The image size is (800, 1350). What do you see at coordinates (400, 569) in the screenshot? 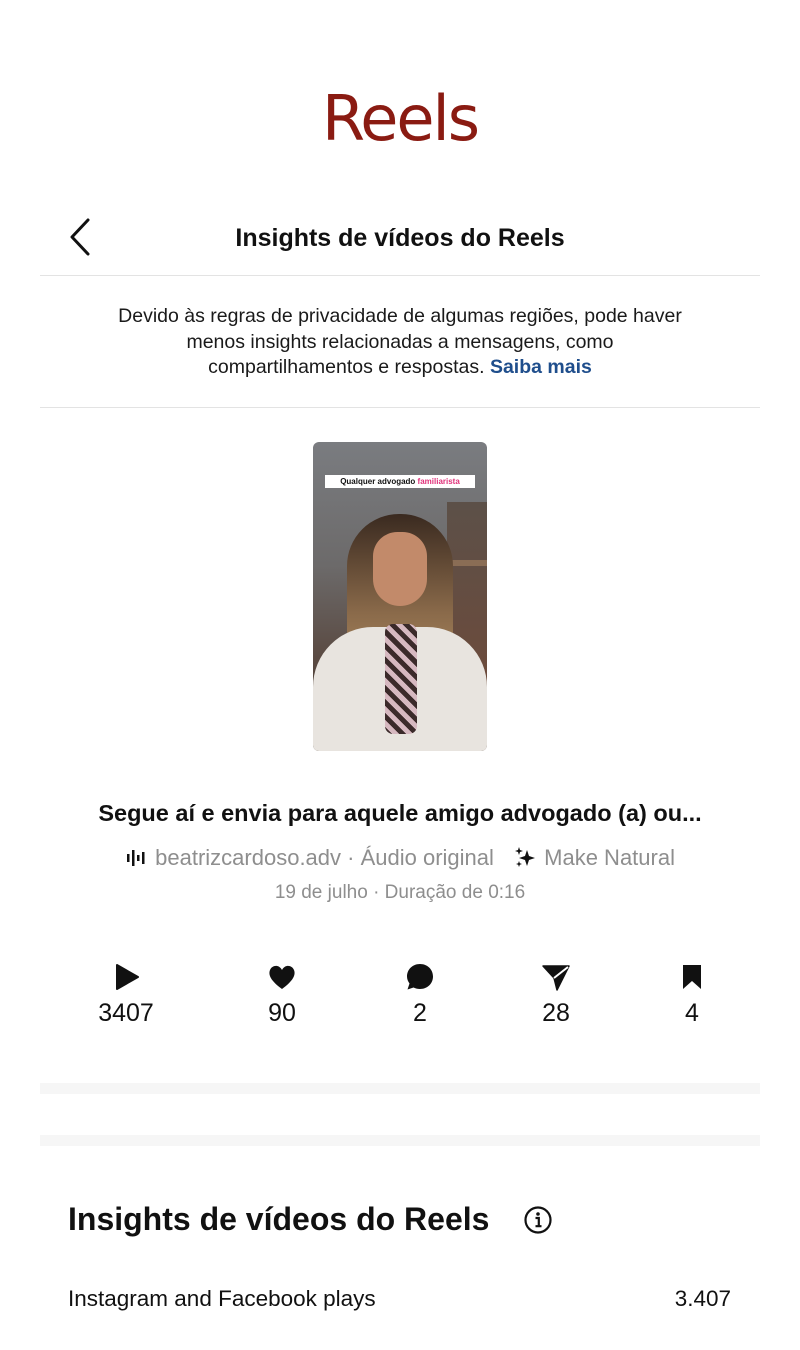
I see `thumbnail-face` at bounding box center [400, 569].